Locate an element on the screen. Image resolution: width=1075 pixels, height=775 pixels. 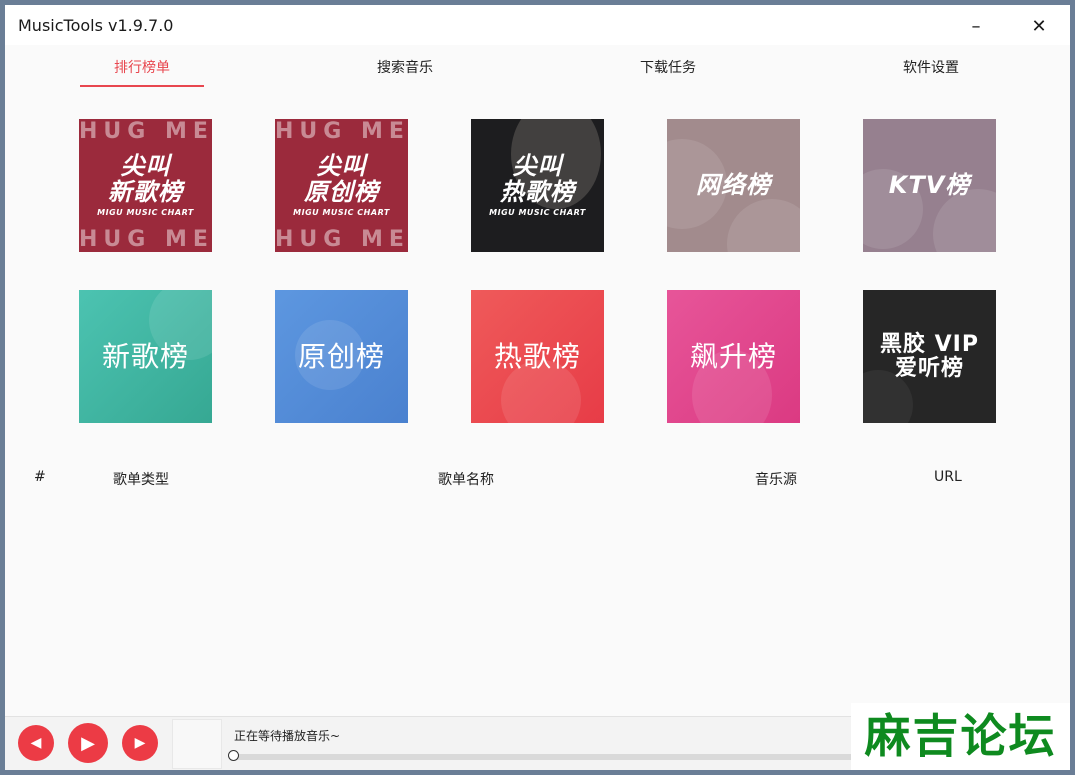
column-playlist-type: 歌单类型 is located at coordinates (141, 479).